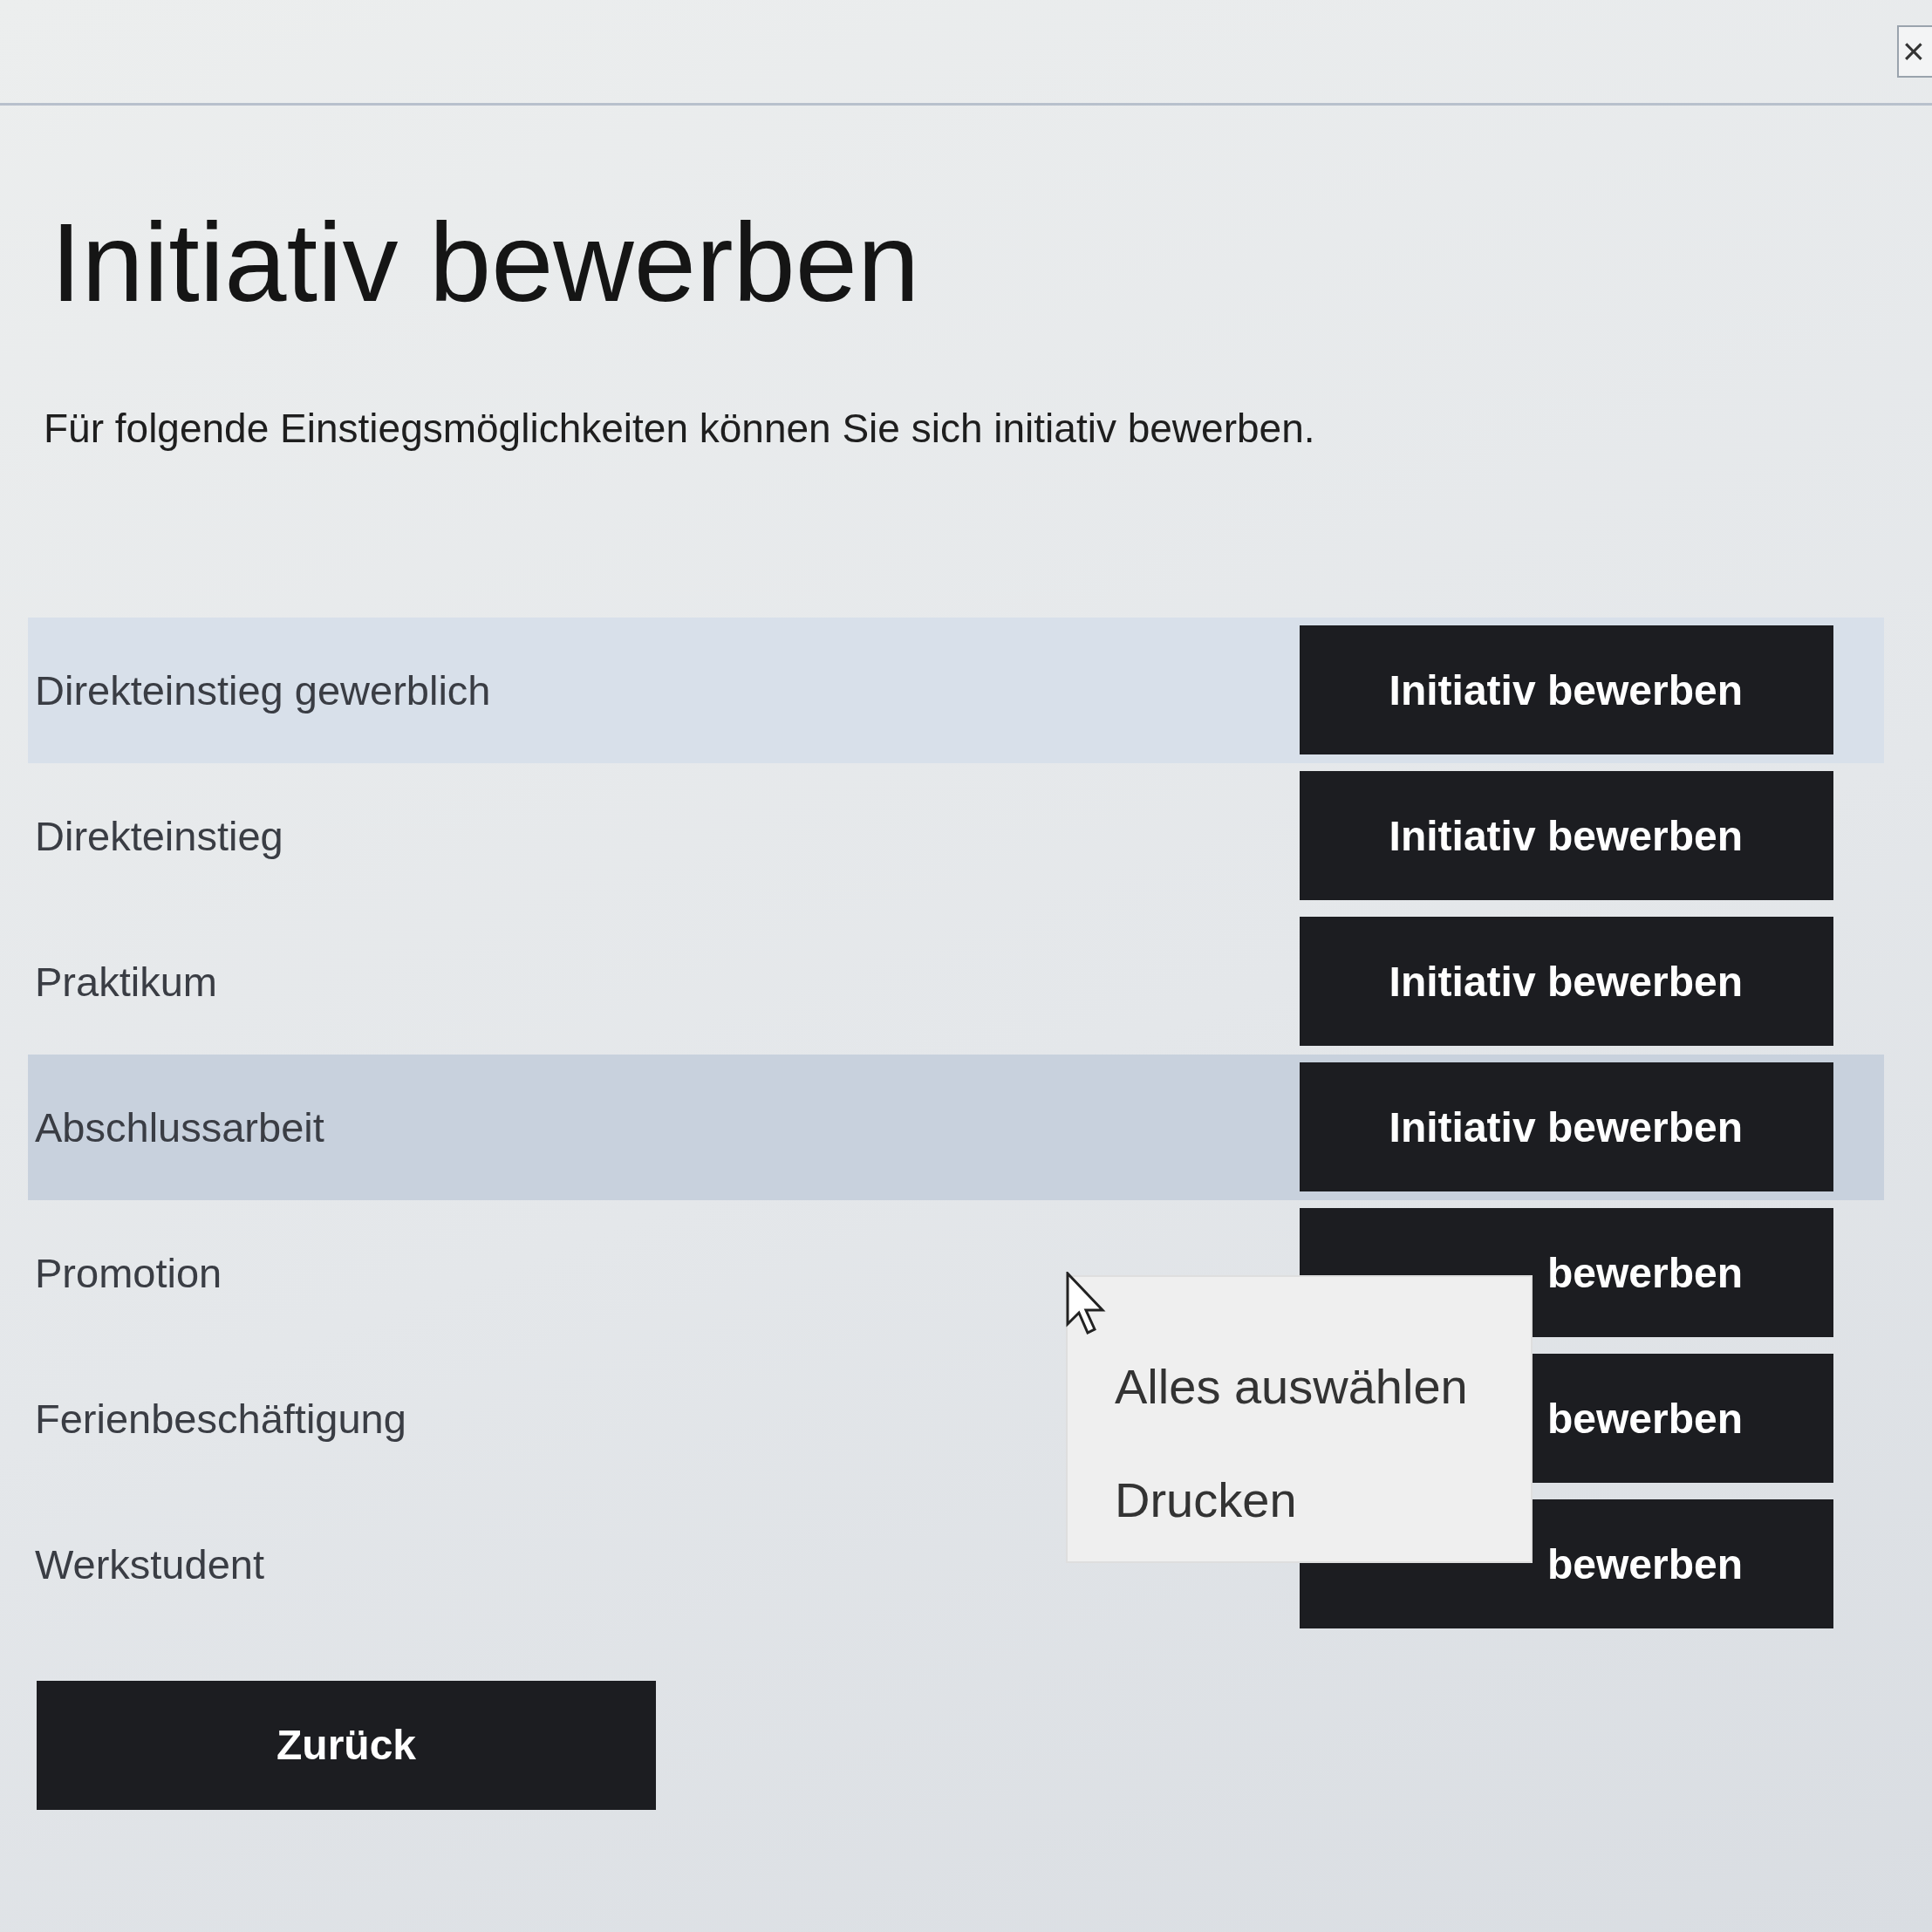 The height and width of the screenshot is (1932, 1932). Describe the element at coordinates (220, 1418) in the screenshot. I see `option-label: Ferienbeschäftigung` at that location.